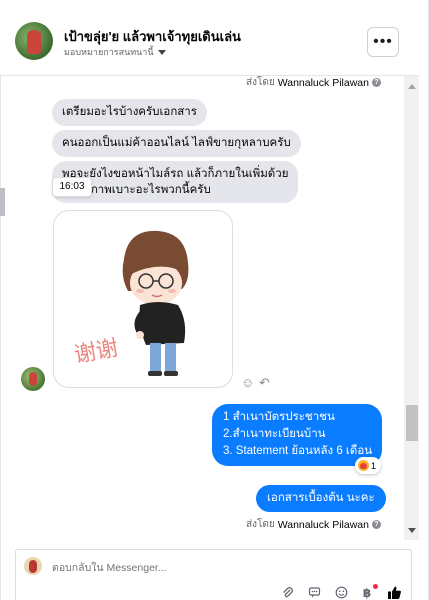 The image size is (429, 600). I want to click on sticker-message: 谢谢, so click(143, 299).